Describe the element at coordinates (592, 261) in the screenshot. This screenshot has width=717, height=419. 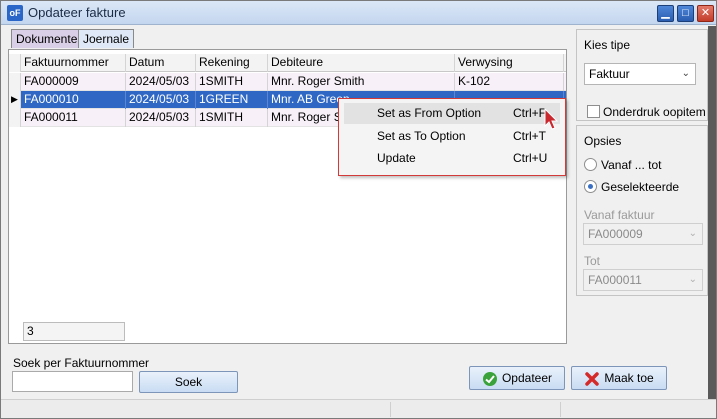
I see `to-invoice-label: Tot` at that location.